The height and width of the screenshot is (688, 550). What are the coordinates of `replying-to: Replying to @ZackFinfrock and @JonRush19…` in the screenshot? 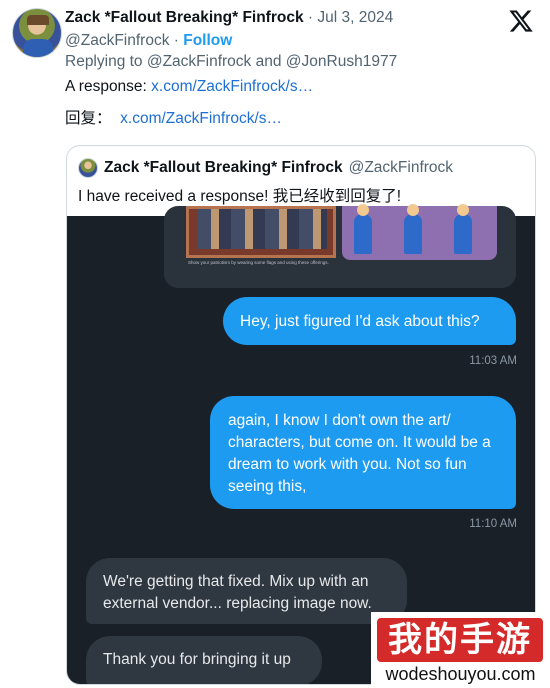 It's located at (231, 62).